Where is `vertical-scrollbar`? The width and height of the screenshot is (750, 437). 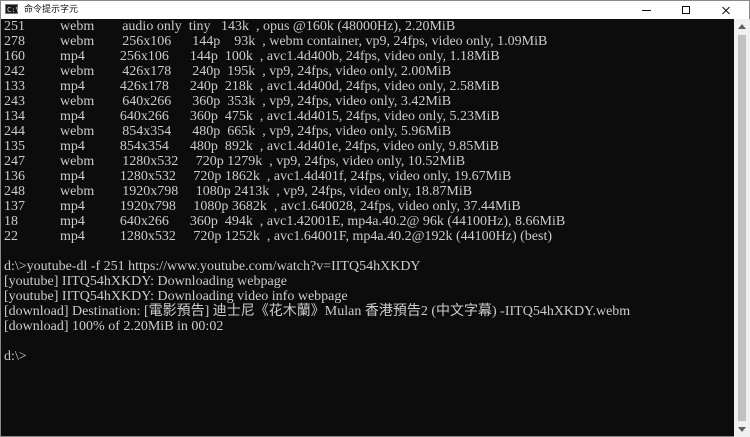 vertical-scrollbar is located at coordinates (742, 228).